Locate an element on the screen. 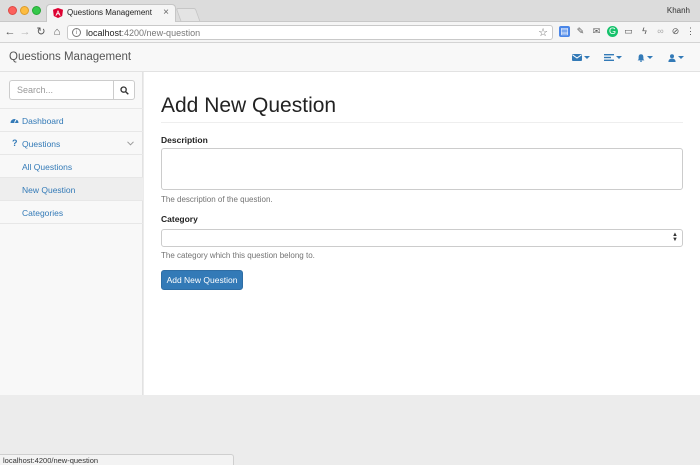  sidebar-item-label: All Questions is located at coordinates (47, 167).